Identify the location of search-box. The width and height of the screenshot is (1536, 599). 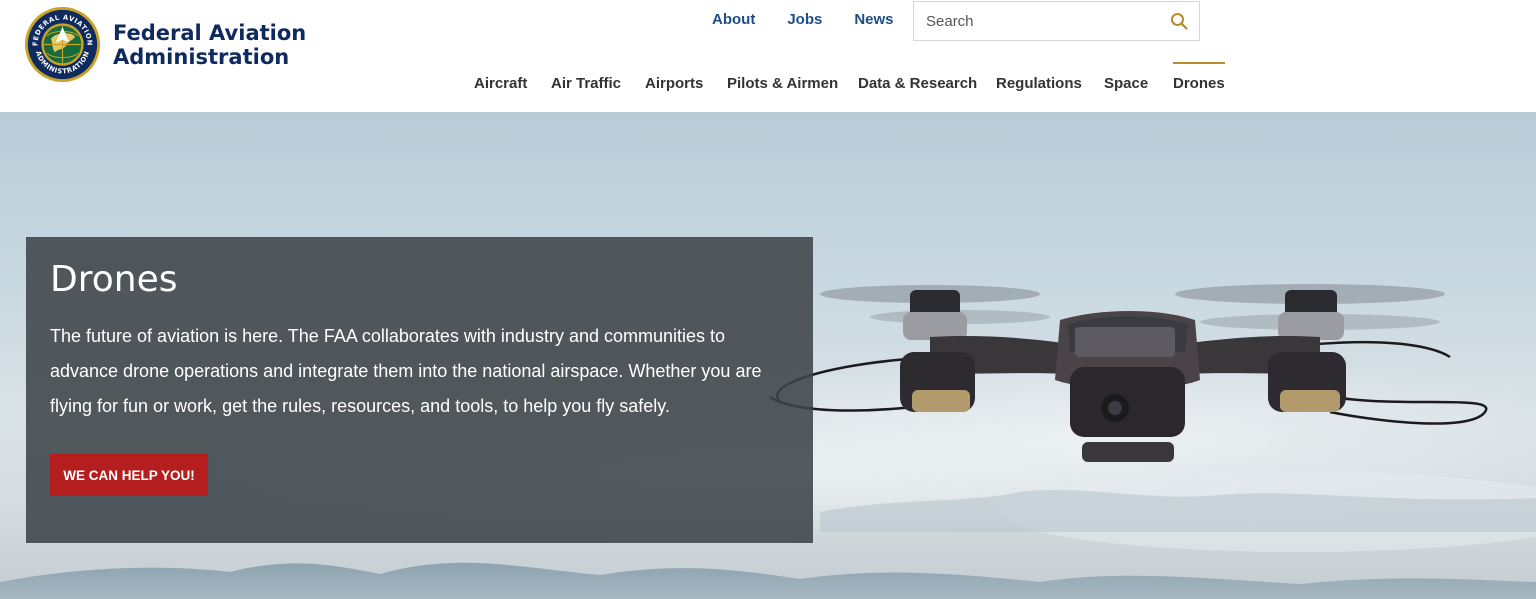
(1056, 21).